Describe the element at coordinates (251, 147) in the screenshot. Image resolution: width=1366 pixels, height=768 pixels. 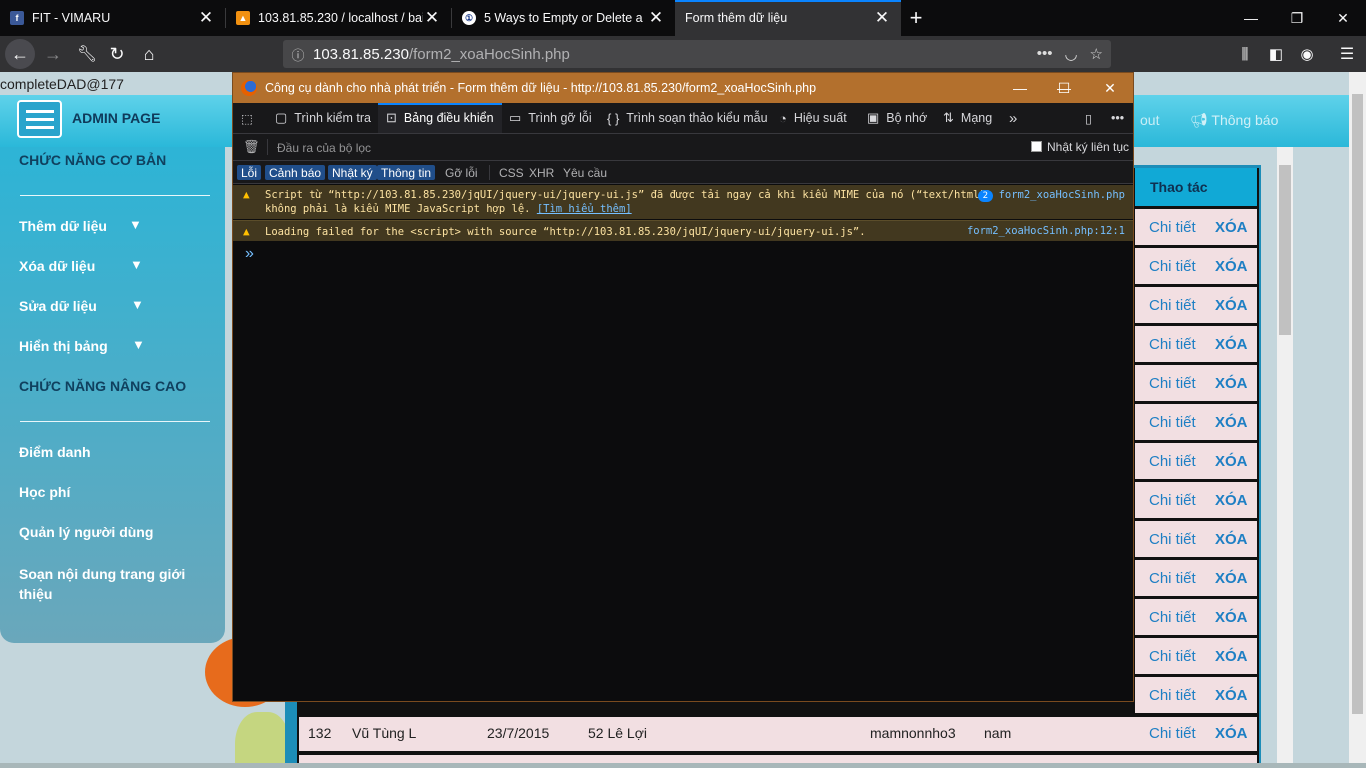
I see `trash-icon: 🗑︎` at that location.